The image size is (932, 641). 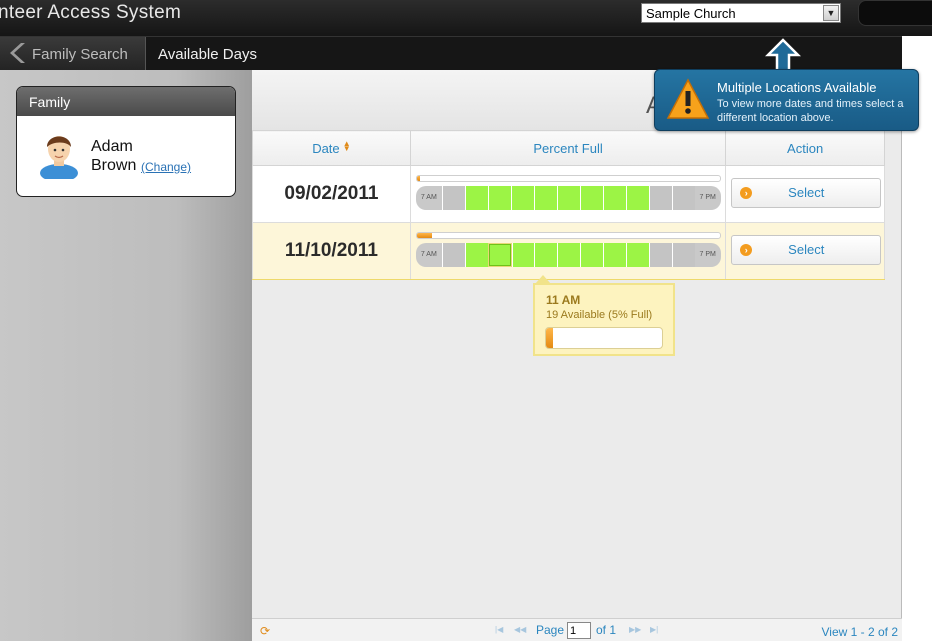 What do you see at coordinates (331, 194) in the screenshot?
I see `date-cell: 09/02/2011` at bounding box center [331, 194].